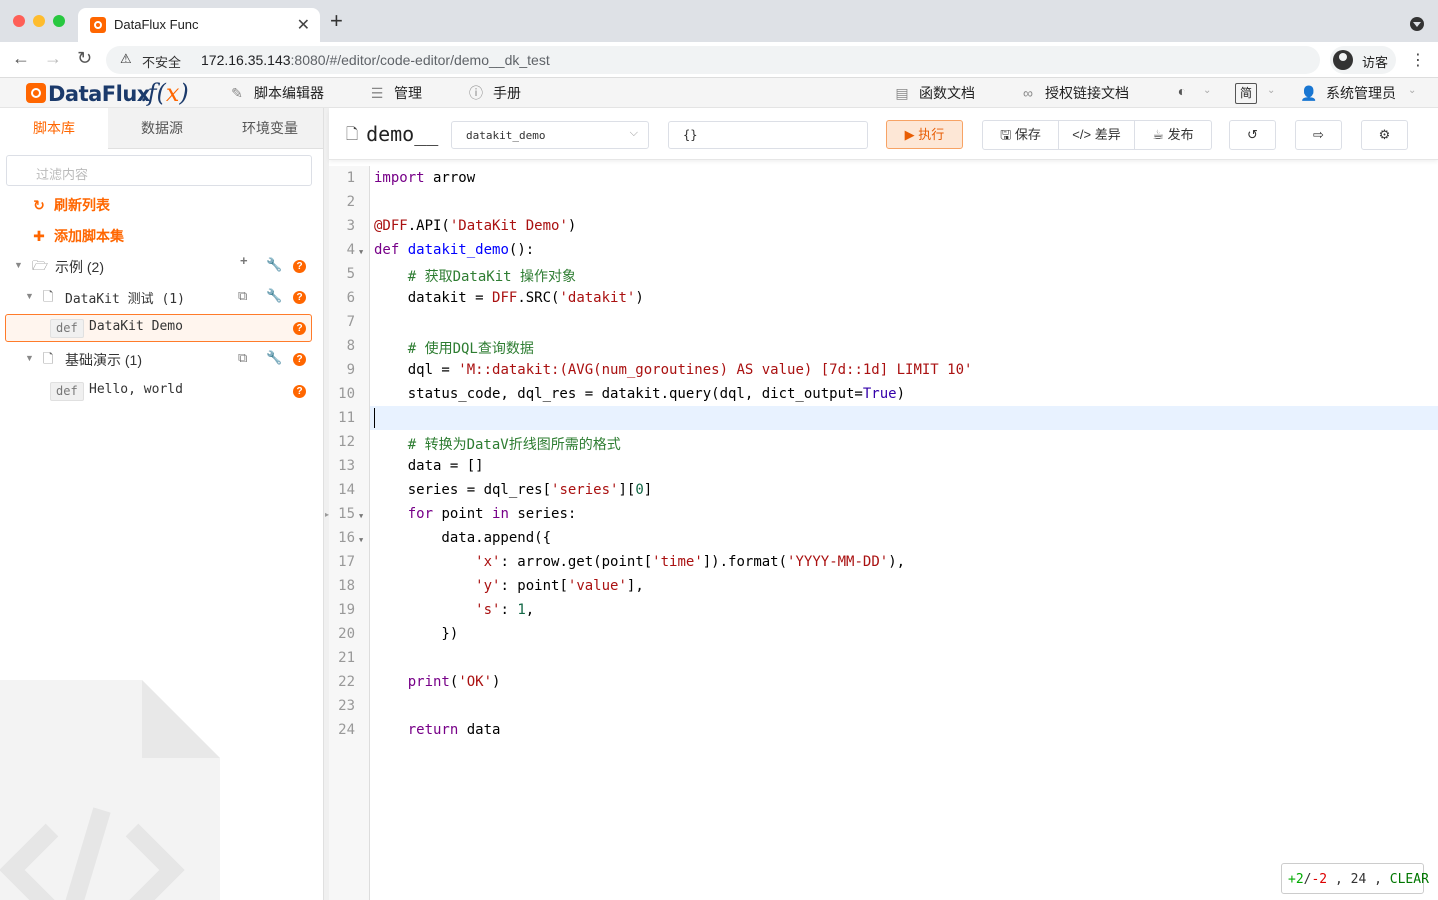 Image resolution: width=1438 pixels, height=900 pixels. I want to click on browser-tab: DataFlux Func ✕, so click(199, 25).